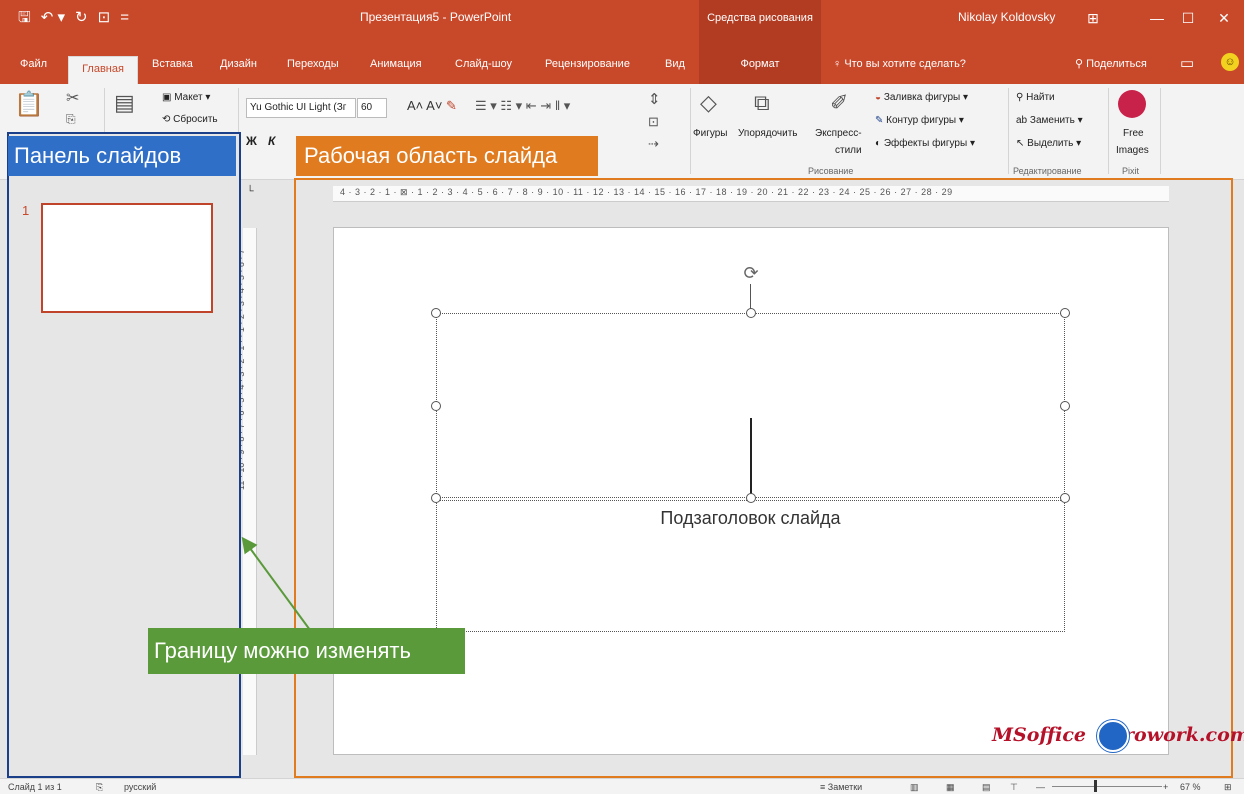 Image resolution: width=1244 pixels, height=794 pixels. What do you see at coordinates (899, 64) in the screenshot?
I see `tell-me-box: ♀ Что вы хотите сделать?` at bounding box center [899, 64].